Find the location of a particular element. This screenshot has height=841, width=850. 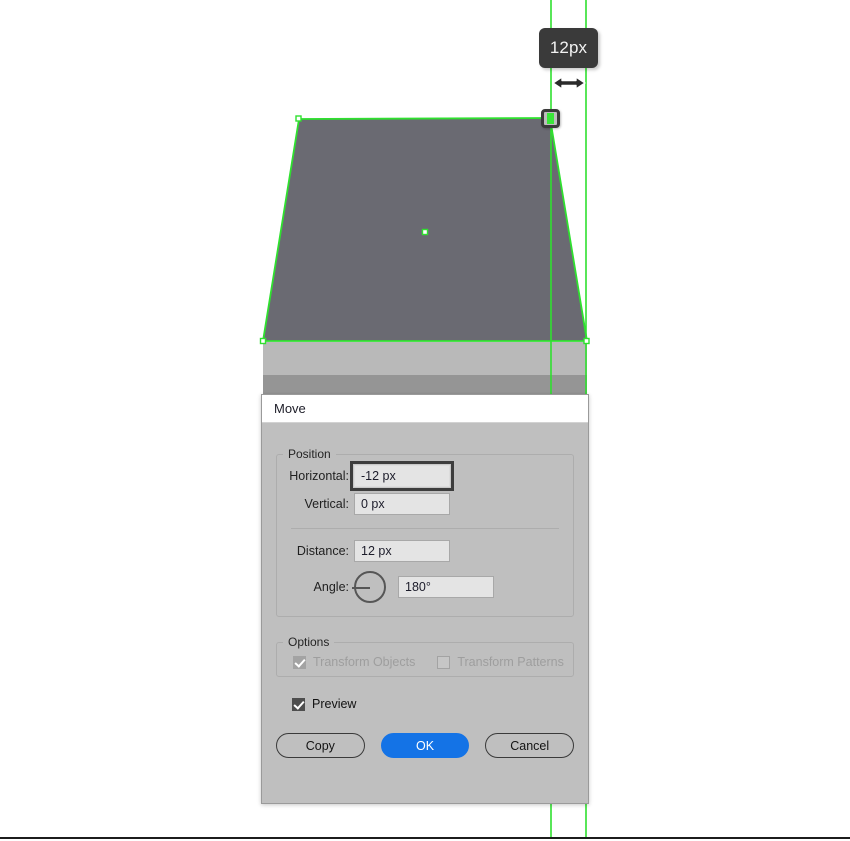

anchor-point-icon is located at coordinates (550, 118).